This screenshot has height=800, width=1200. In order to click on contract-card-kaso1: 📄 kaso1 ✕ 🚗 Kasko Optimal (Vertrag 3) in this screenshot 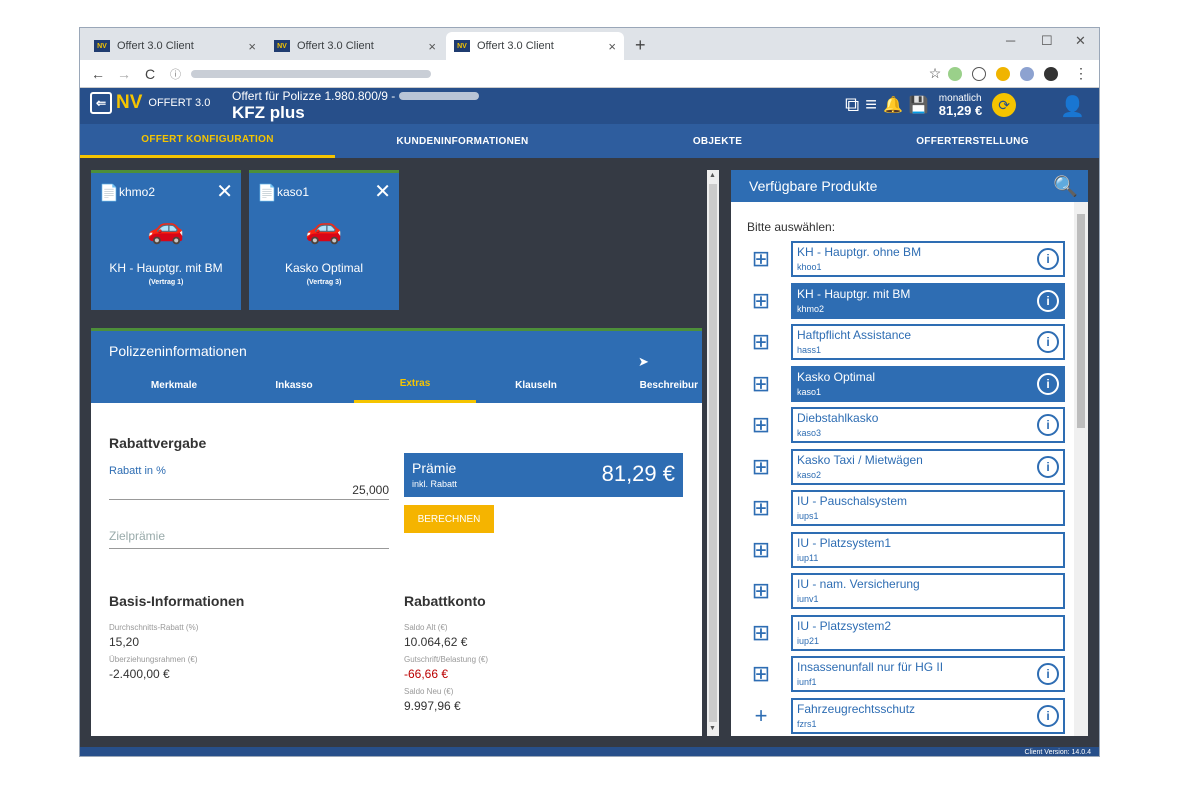, I will do `click(324, 240)`.